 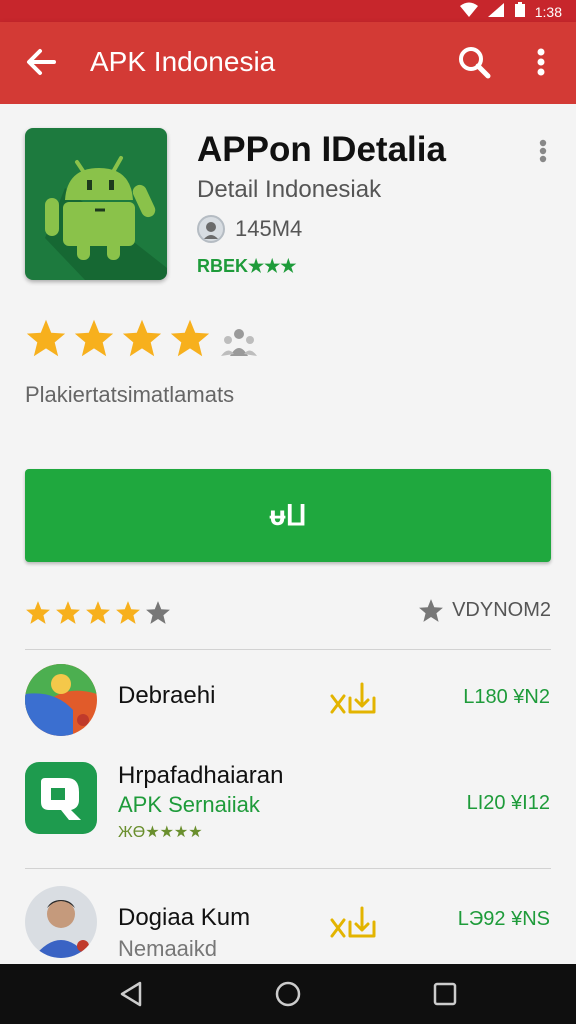 I want to click on wifi-icon, so click(x=469, y=11).